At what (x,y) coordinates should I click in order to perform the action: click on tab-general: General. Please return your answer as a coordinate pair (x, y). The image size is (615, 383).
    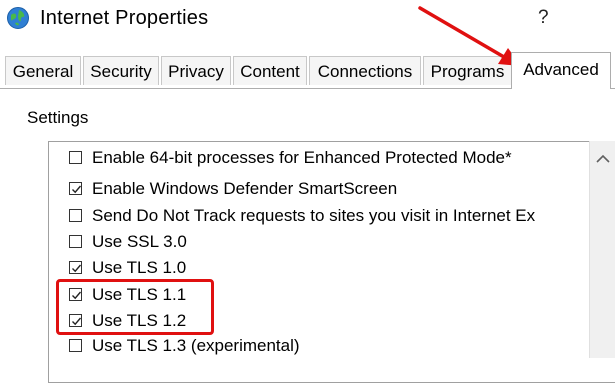
    Looking at the image, I should click on (43, 70).